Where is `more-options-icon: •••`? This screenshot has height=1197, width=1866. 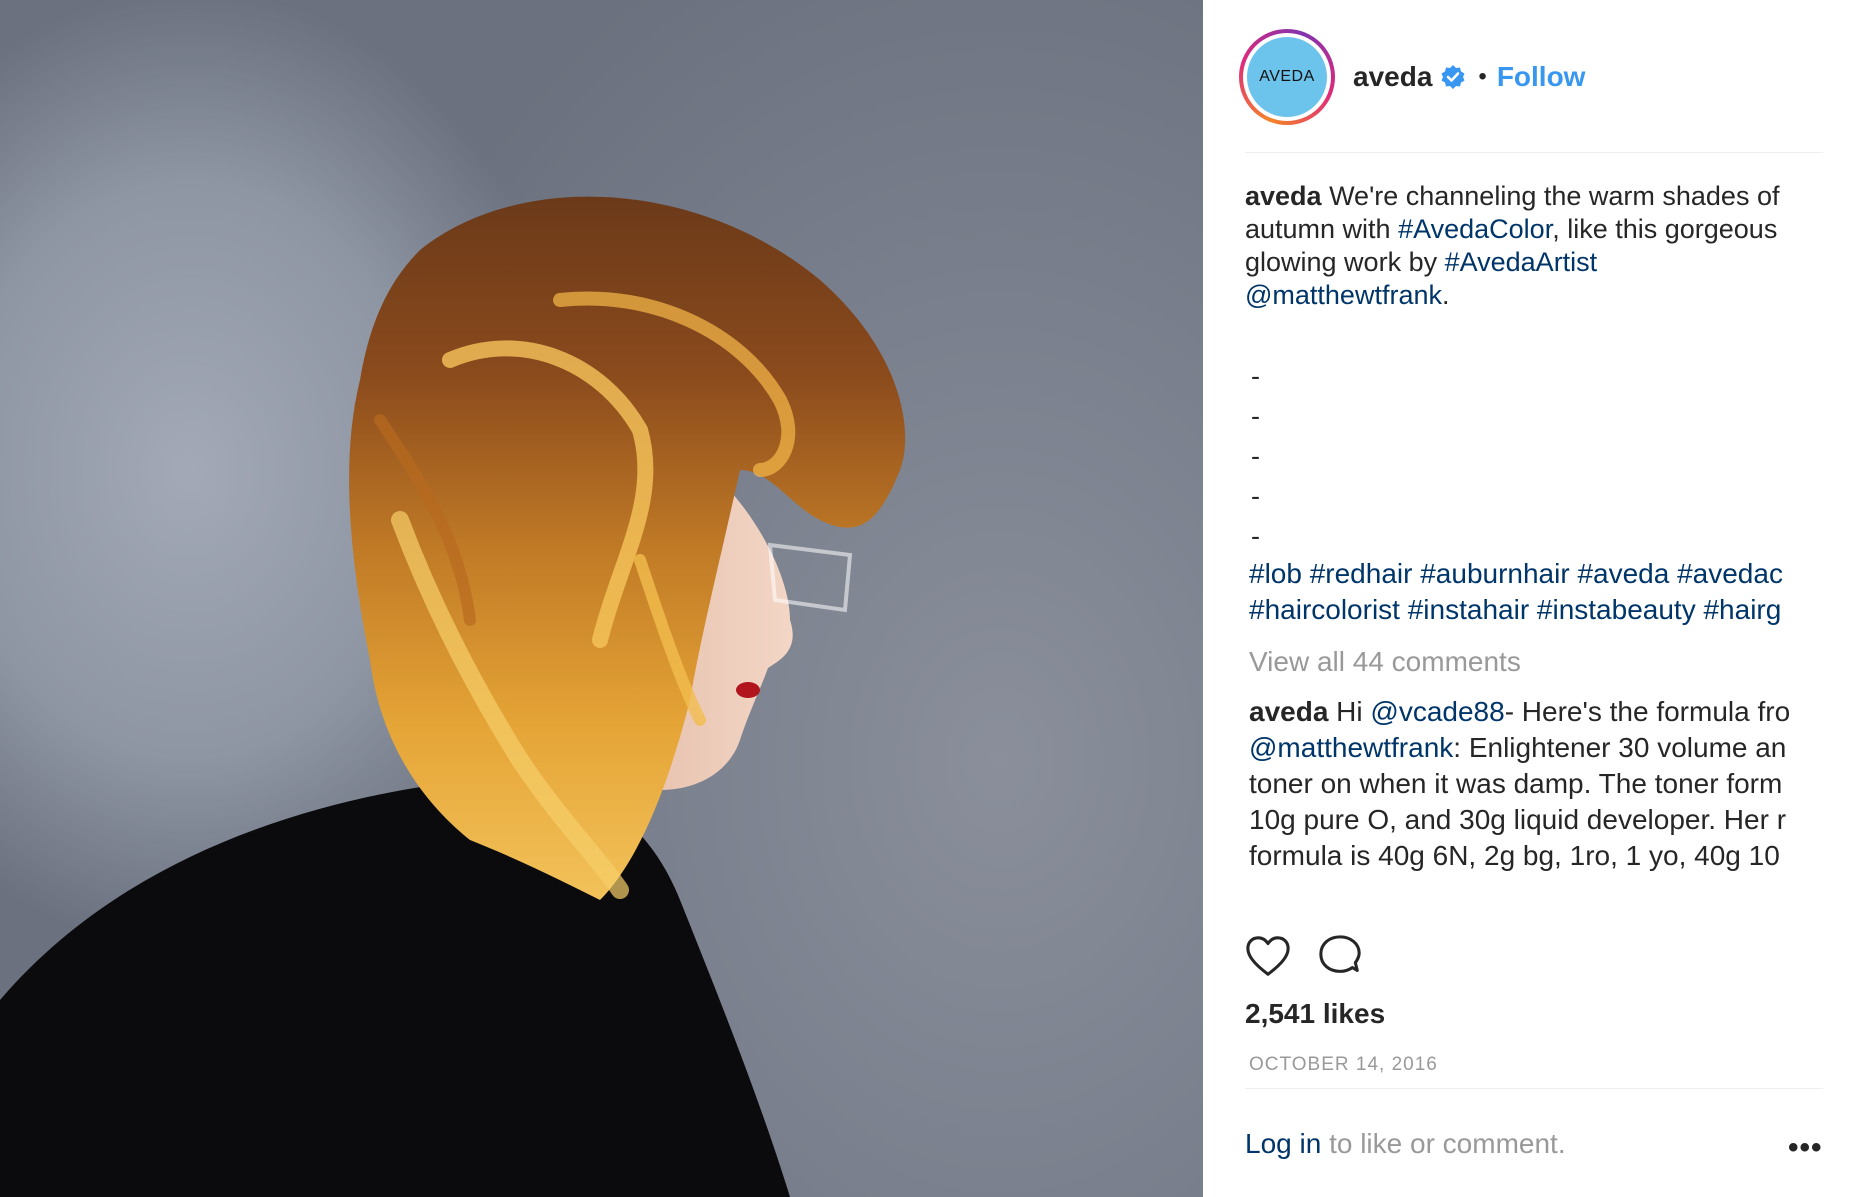 more-options-icon: ••• is located at coordinates (1805, 1148).